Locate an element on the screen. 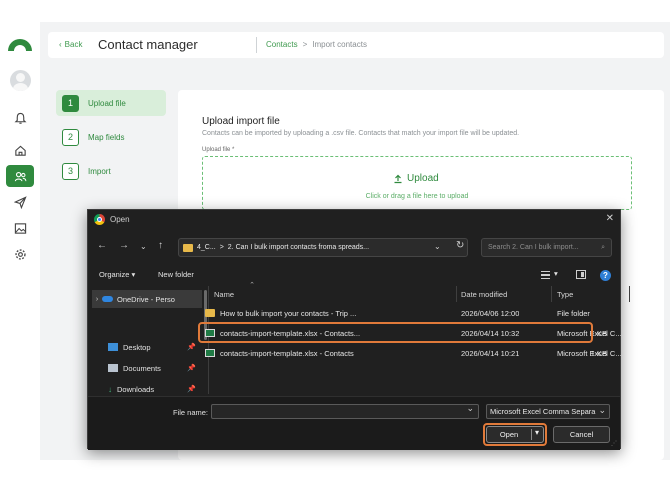 This screenshot has width=670, height=482. view-options-icon is located at coordinates (545, 275).